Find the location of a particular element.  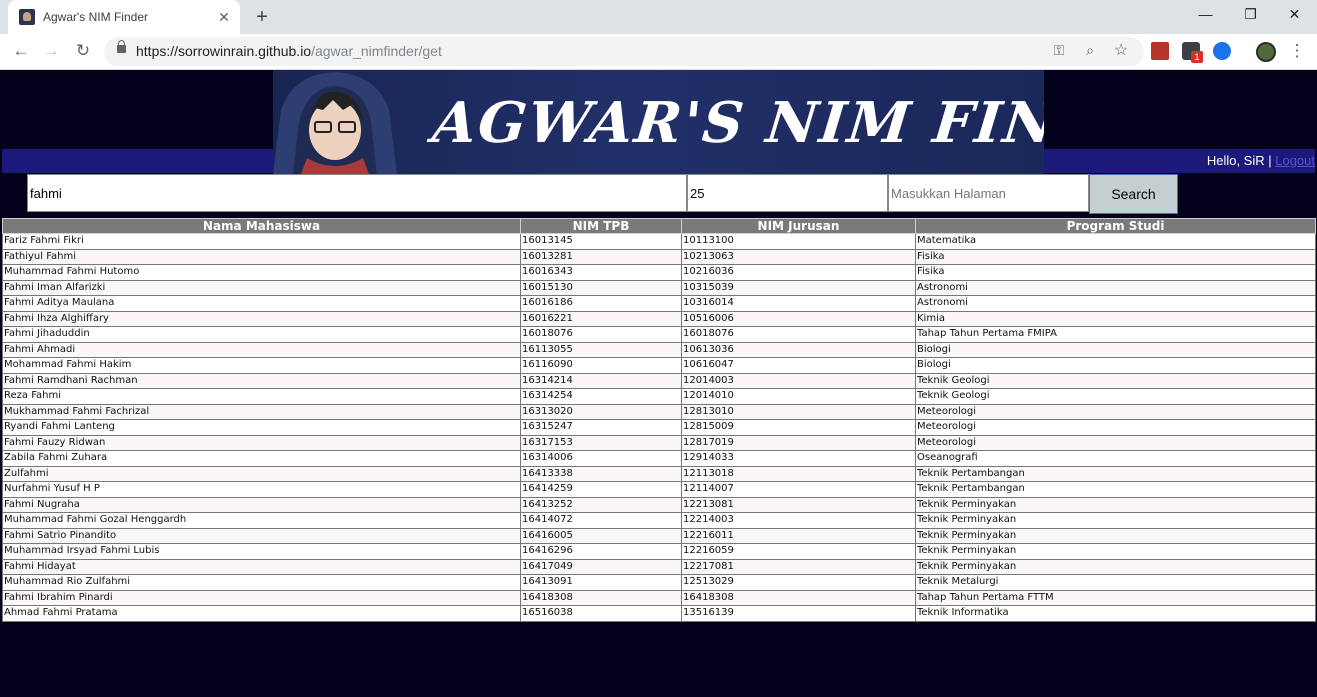

cell-nama: Ryandi Fahmi Lanteng is located at coordinates (261, 427).